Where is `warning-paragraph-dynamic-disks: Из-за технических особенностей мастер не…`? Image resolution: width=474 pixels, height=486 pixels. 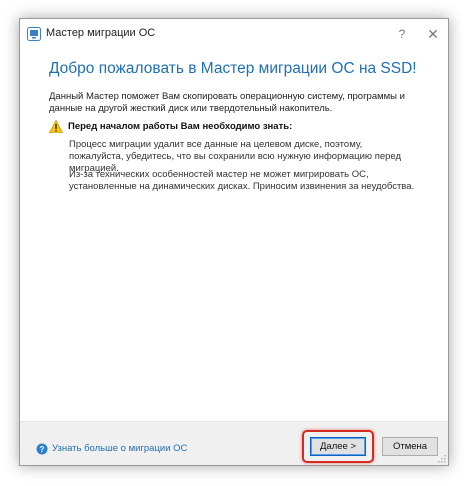 warning-paragraph-dynamic-disks: Из-за технических особенностей мастер не… is located at coordinates (242, 180).